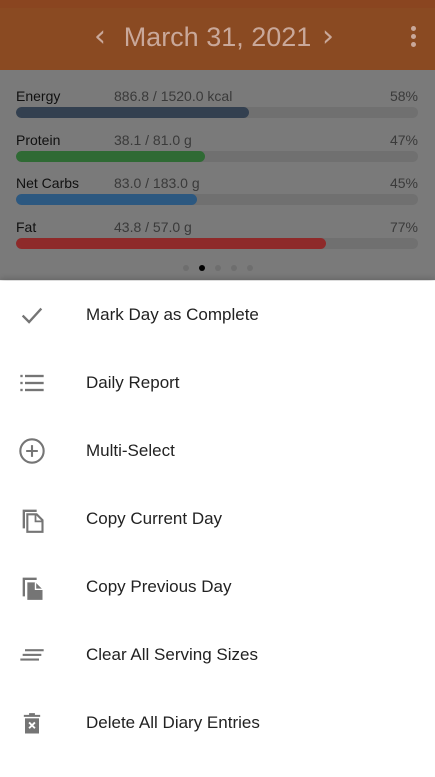 The image size is (435, 777). I want to click on menu-item-copy-previous-day: Copy Previous Day, so click(217, 587).